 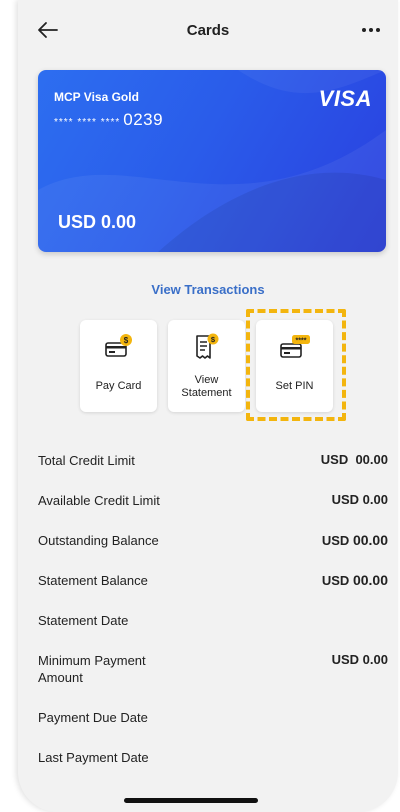 What do you see at coordinates (118, 345) in the screenshot?
I see `pay-card-icon: $` at bounding box center [118, 345].